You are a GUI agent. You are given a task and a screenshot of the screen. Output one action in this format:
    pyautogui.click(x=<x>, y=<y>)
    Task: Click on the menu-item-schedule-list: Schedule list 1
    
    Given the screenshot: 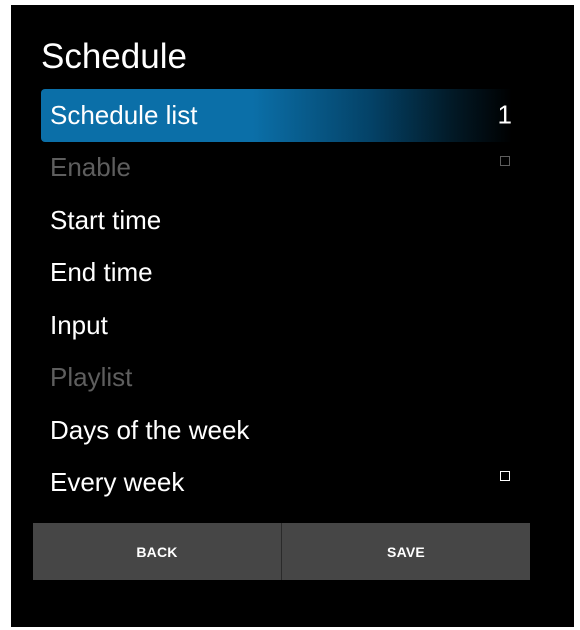 What is the action you would take?
    pyautogui.click(x=276, y=115)
    